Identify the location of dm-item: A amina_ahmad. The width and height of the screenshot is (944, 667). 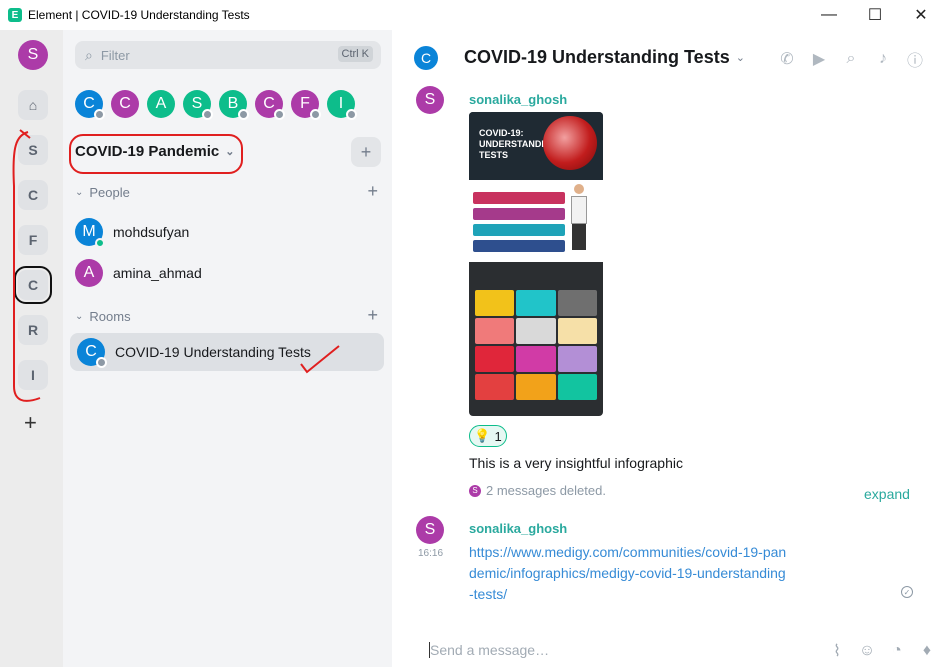
(138, 273).